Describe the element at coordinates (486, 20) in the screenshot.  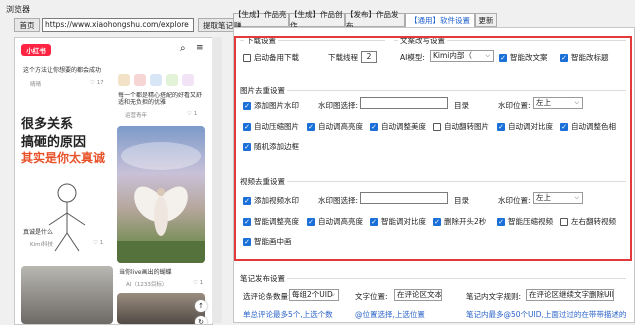
I see `tab-update: 更新` at that location.